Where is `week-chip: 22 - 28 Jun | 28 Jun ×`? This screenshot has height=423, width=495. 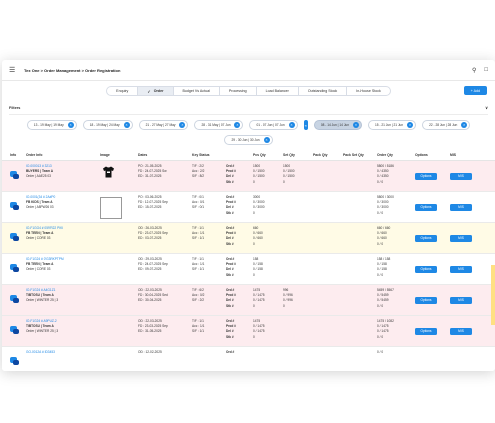
week-chip: 22 - 28 Jun | 28 Jun × is located at coordinates (446, 125).